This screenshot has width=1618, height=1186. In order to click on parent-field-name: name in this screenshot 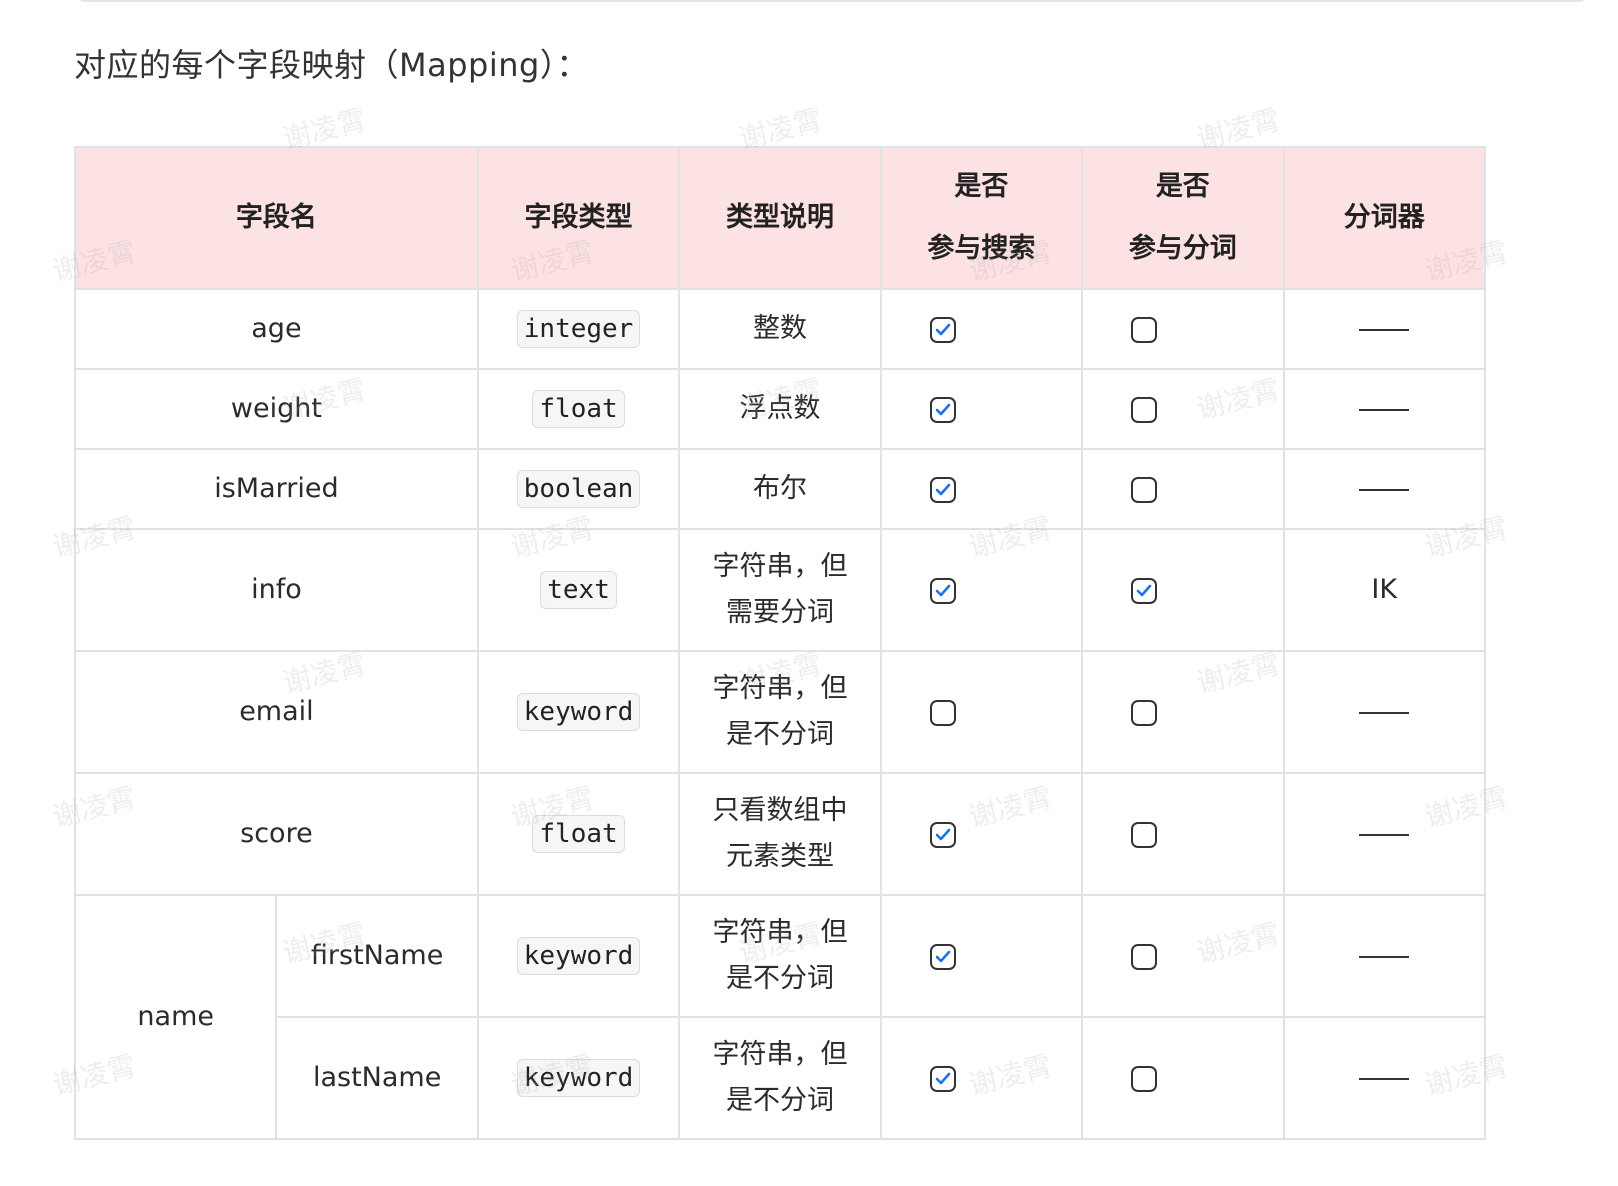, I will do `click(175, 1017)`.